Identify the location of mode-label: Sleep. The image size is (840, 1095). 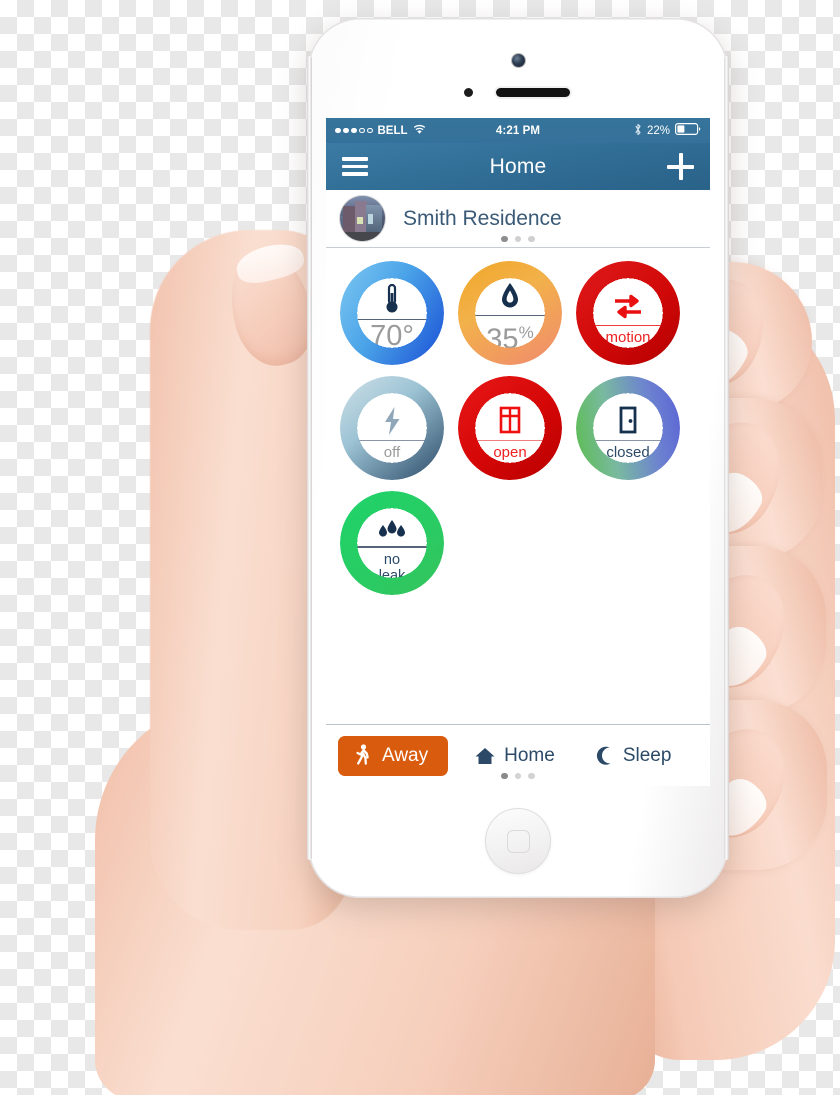
(647, 755).